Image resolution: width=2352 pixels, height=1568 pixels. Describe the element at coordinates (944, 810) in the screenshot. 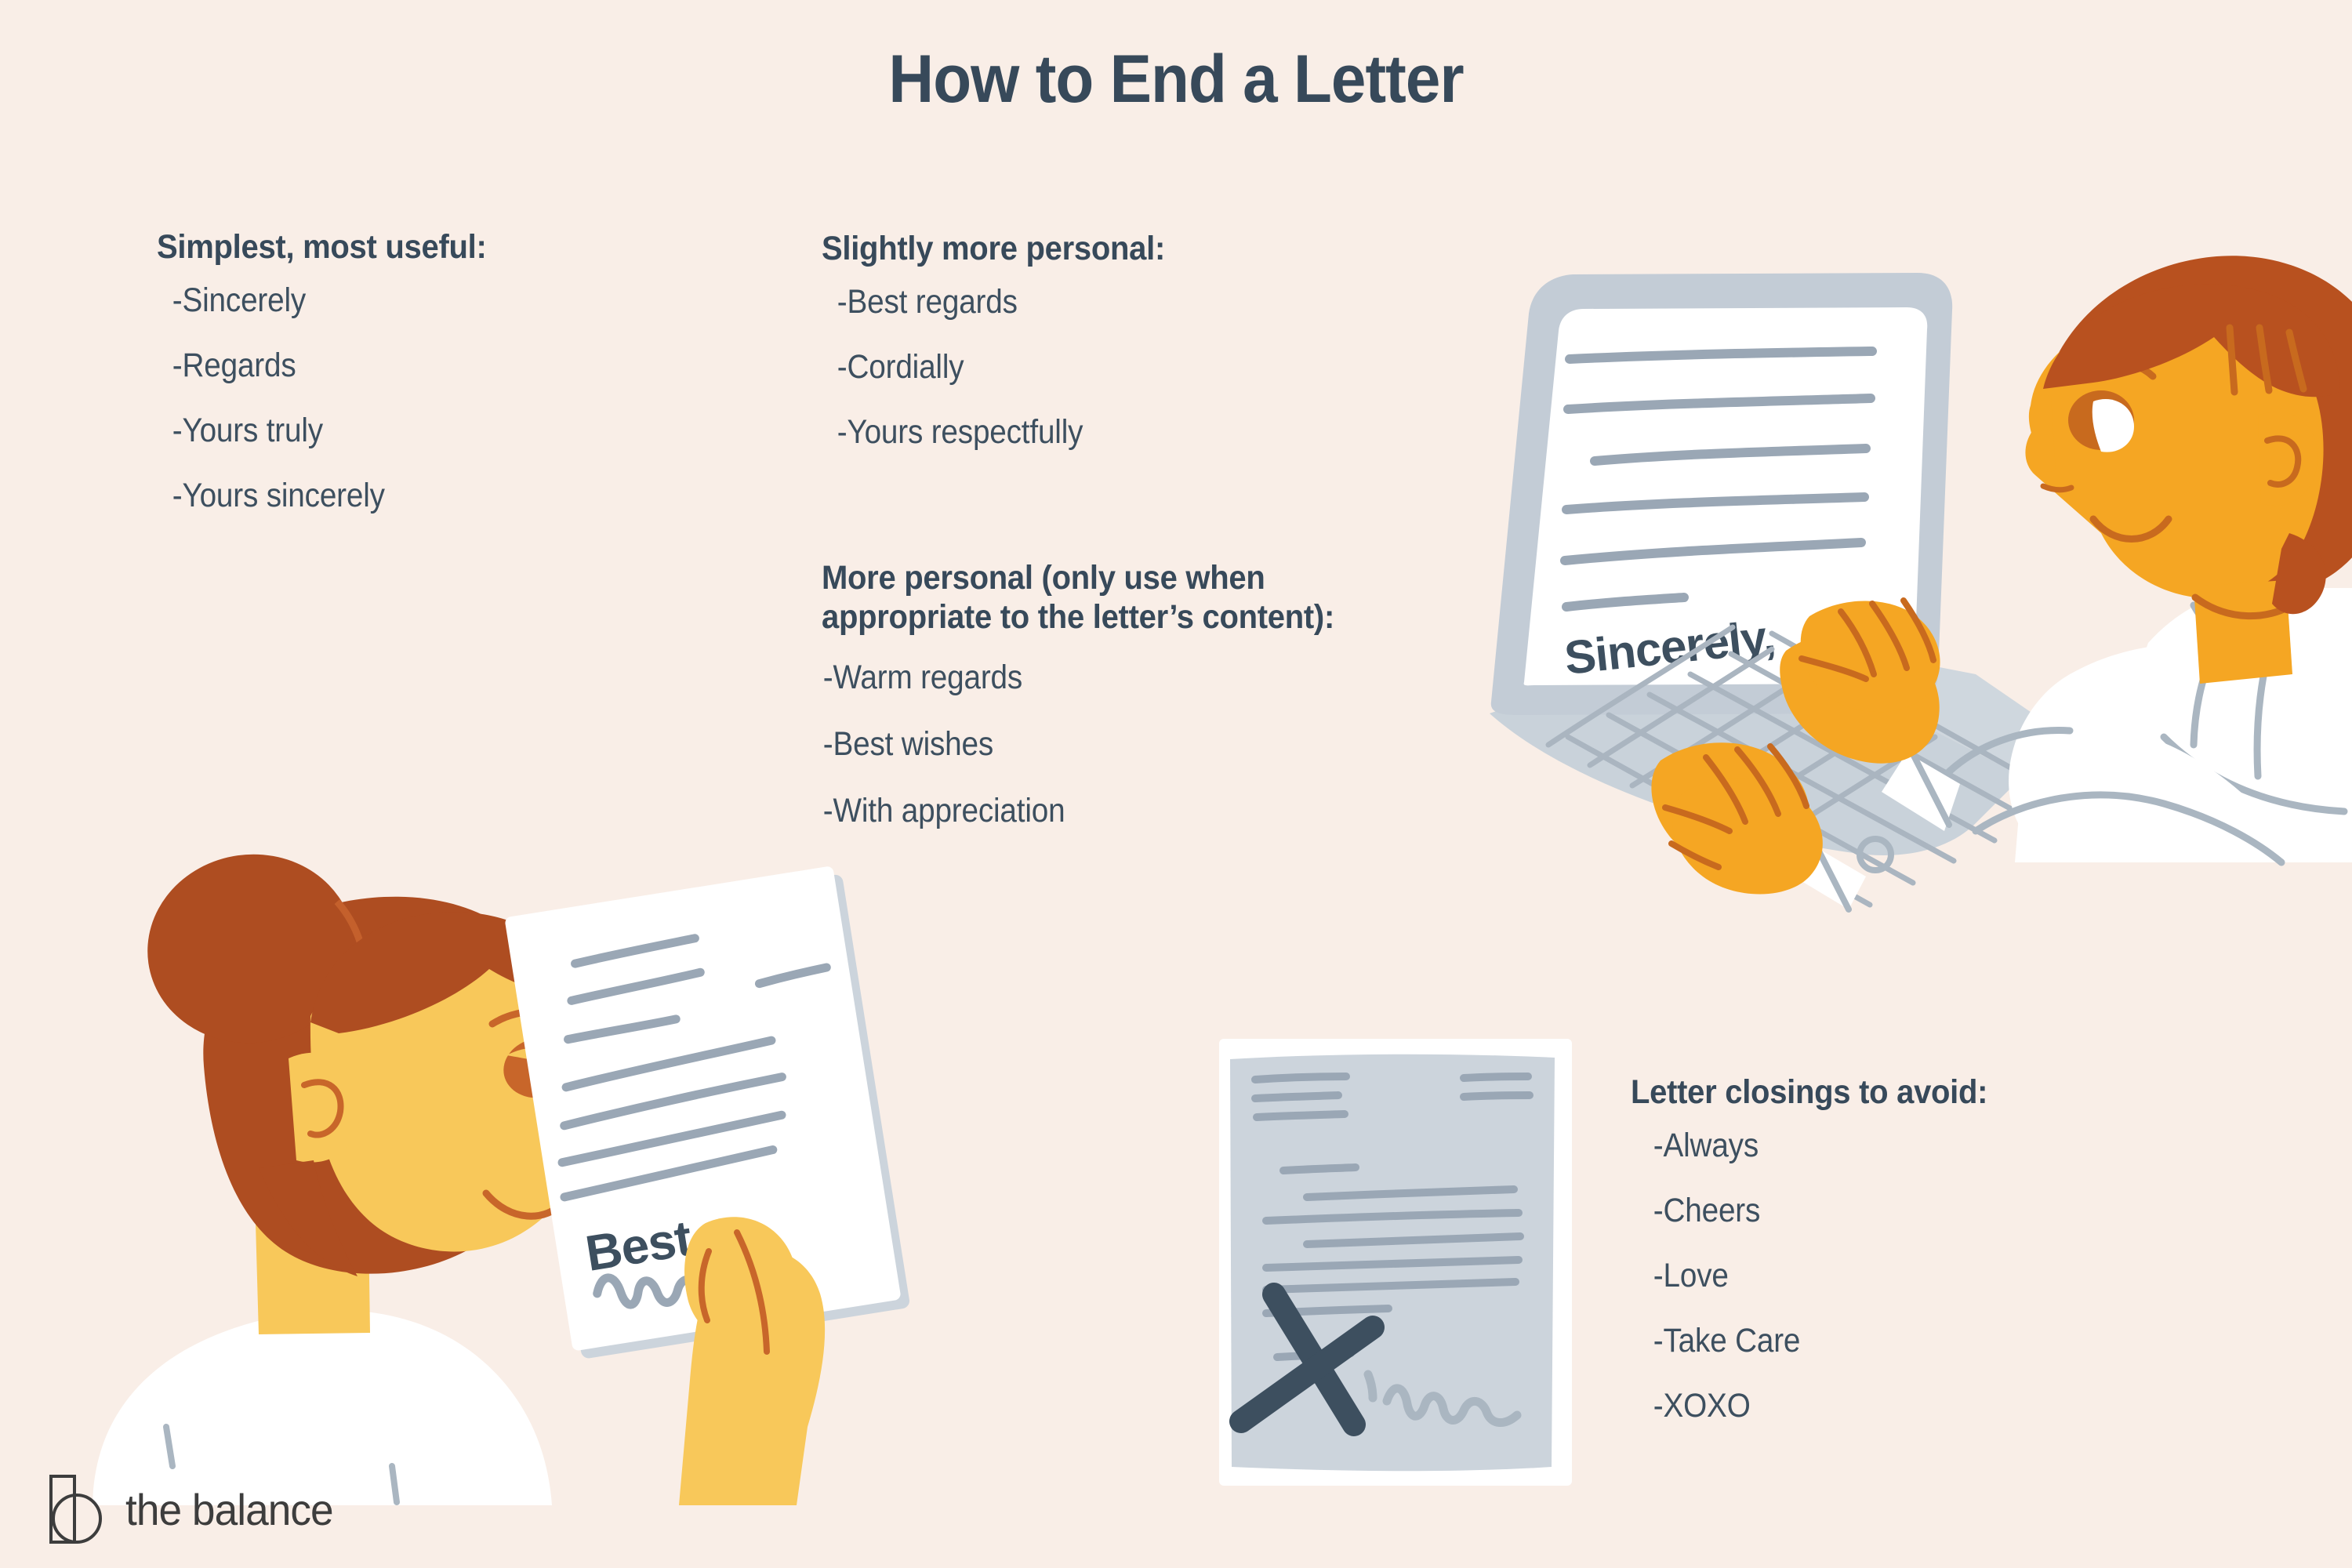

I see `list-item: -With appreciation` at that location.